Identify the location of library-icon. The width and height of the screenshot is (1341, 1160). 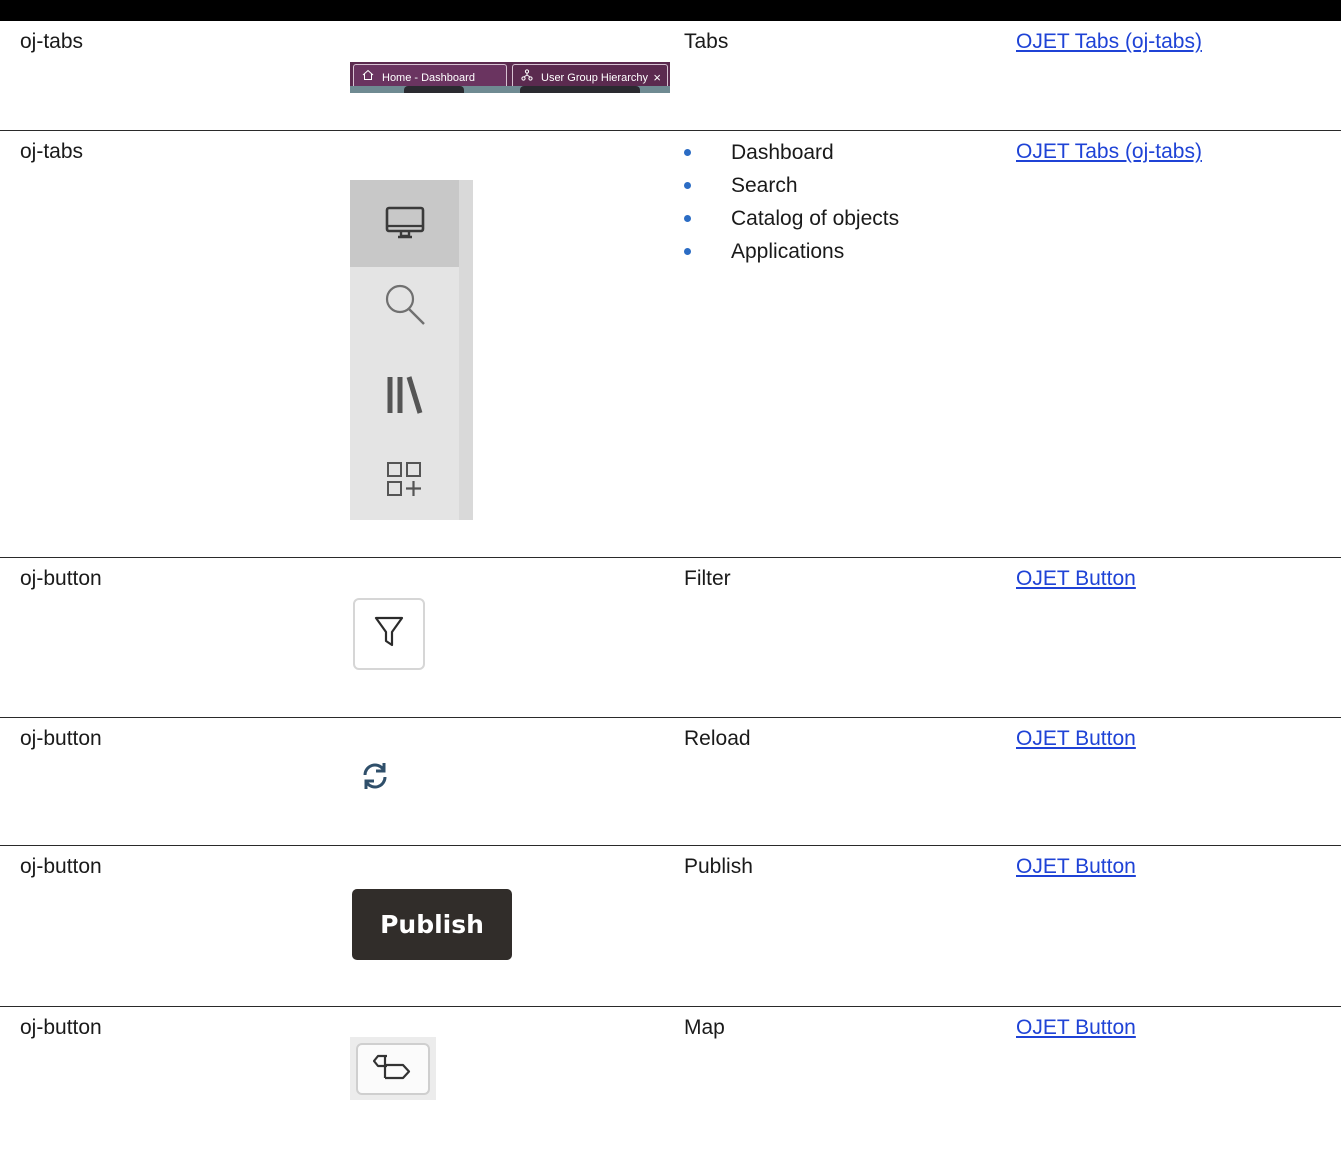
(404, 395).